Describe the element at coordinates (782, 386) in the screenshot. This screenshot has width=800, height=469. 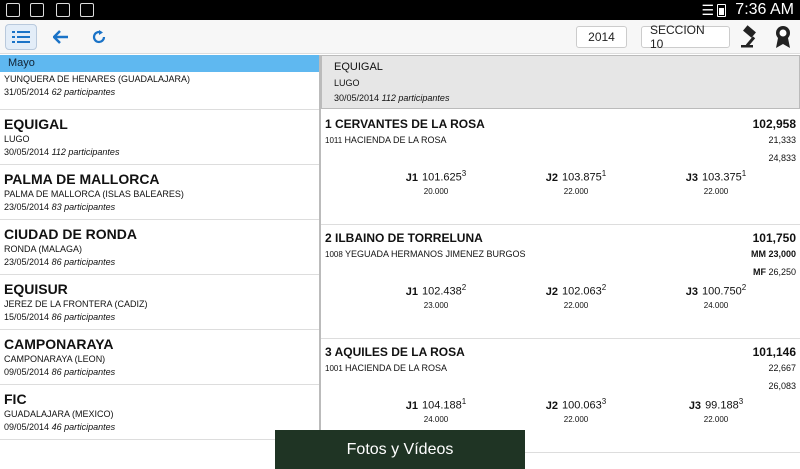
I see `result-subscore-2: 26,083` at that location.